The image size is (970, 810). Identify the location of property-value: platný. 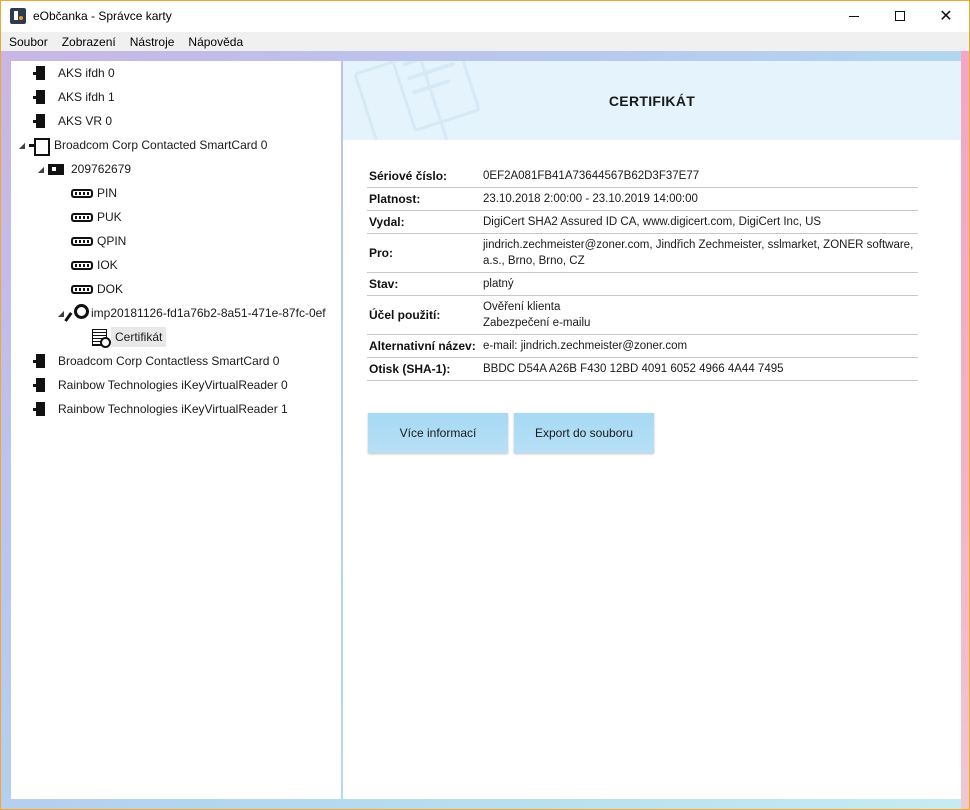
(498, 284).